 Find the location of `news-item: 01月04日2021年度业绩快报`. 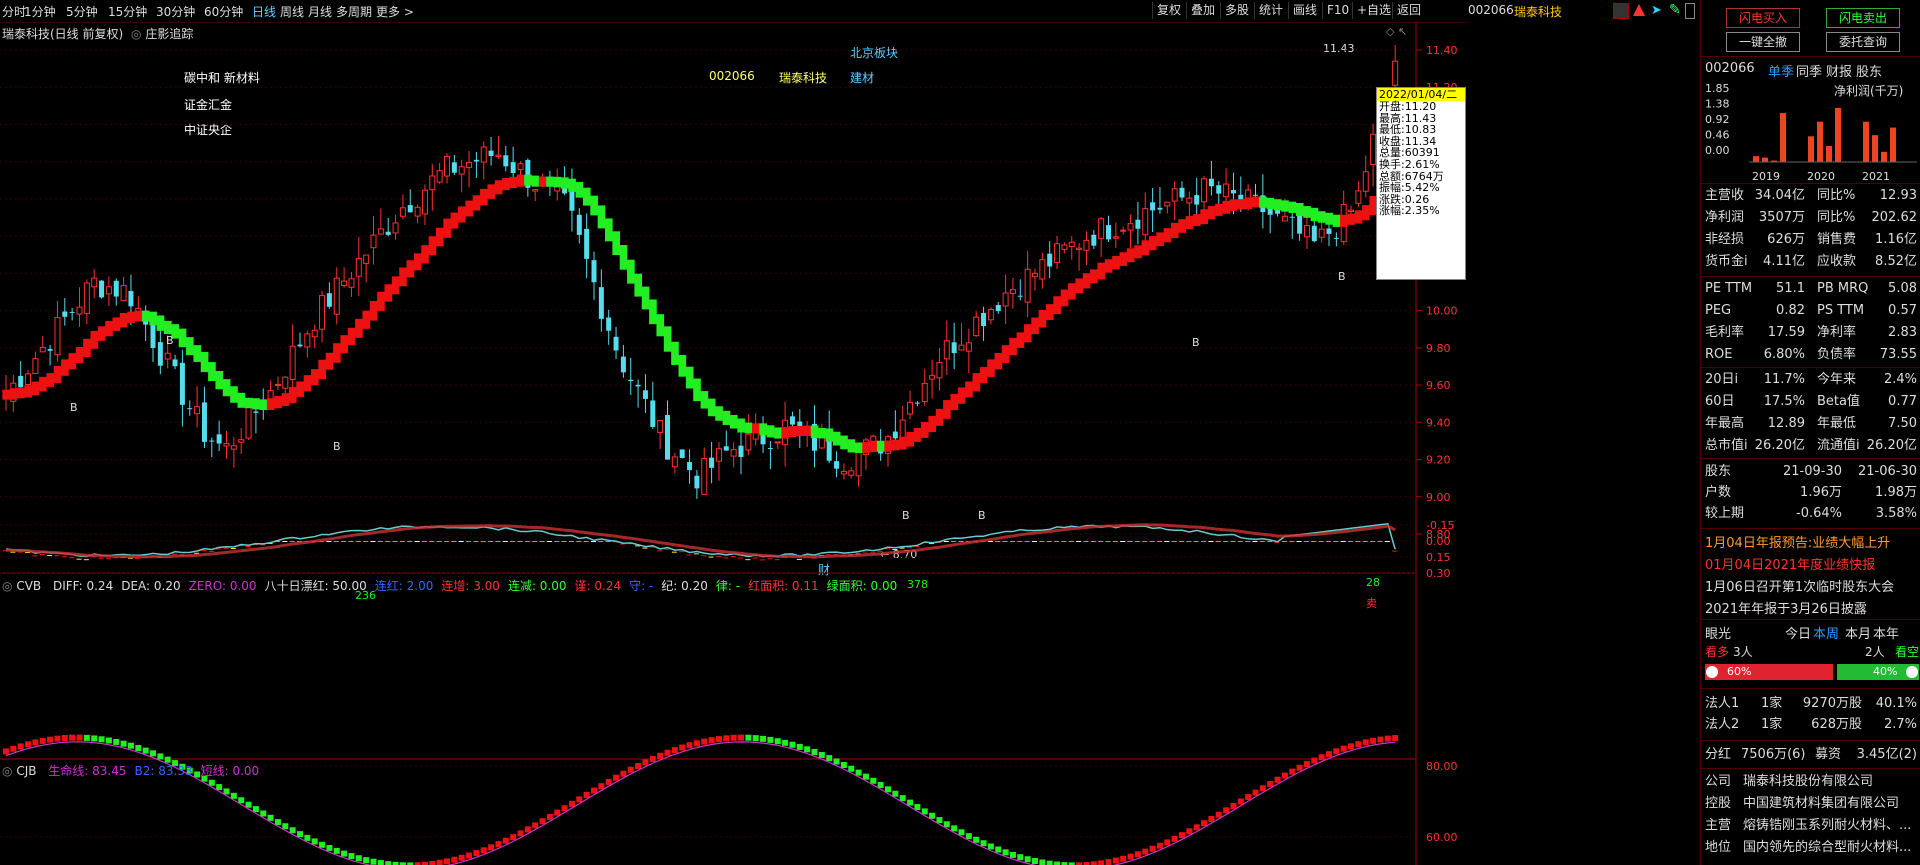

news-item: 01月04日2021年度业绩快报 is located at coordinates (1790, 563).